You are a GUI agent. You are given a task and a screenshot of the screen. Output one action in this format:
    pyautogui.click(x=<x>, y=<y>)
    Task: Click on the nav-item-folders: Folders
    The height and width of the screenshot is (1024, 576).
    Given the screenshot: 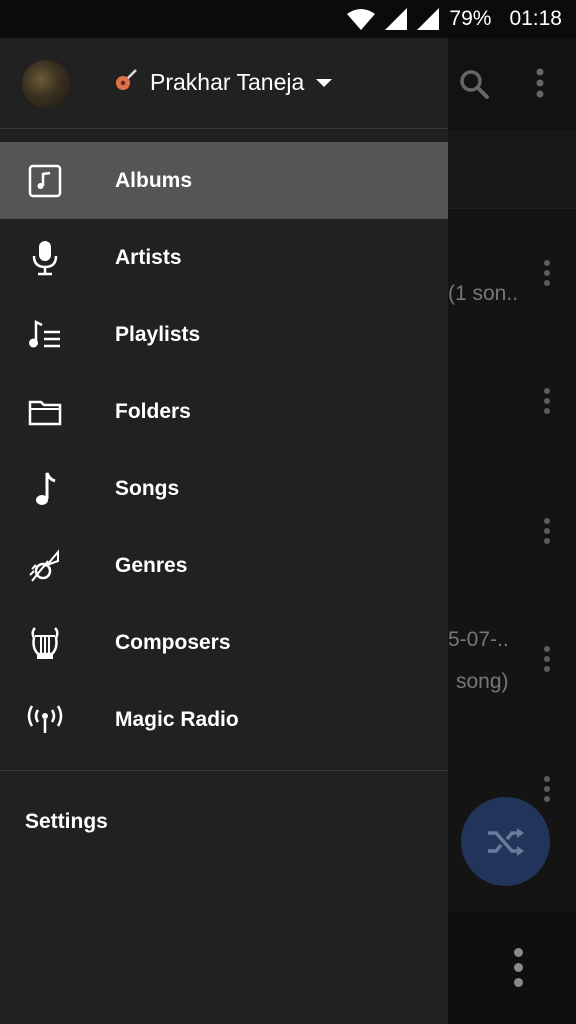 What is the action you would take?
    pyautogui.click(x=224, y=411)
    